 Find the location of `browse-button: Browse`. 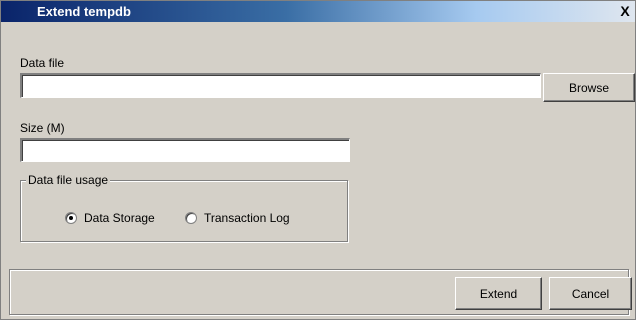

browse-button: Browse is located at coordinates (589, 87).